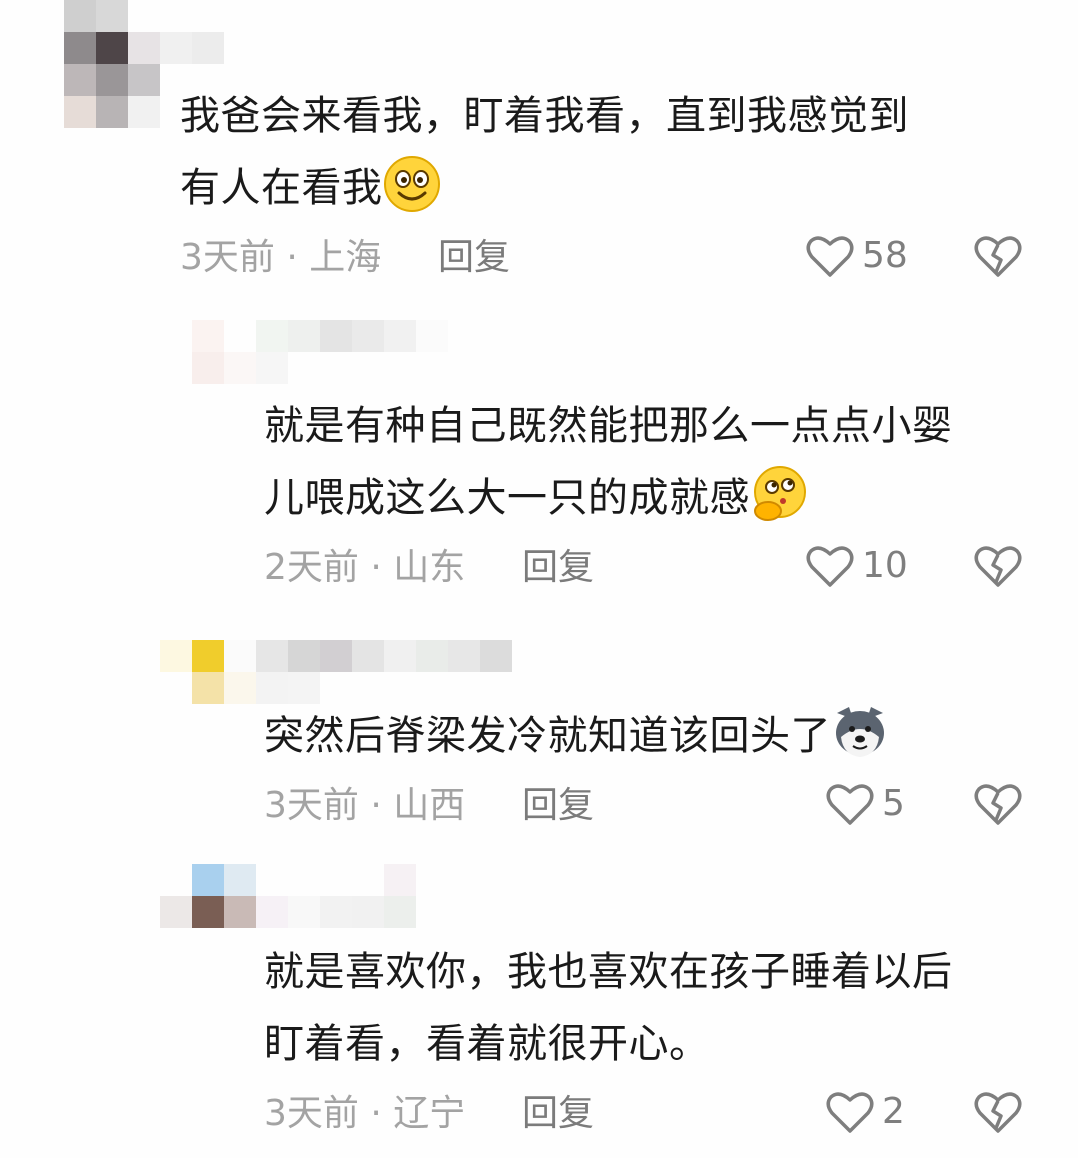 This screenshot has width=1078, height=1158. I want to click on comment-text: 突然后脊梁发冷就知道该回头了, so click(576, 736).